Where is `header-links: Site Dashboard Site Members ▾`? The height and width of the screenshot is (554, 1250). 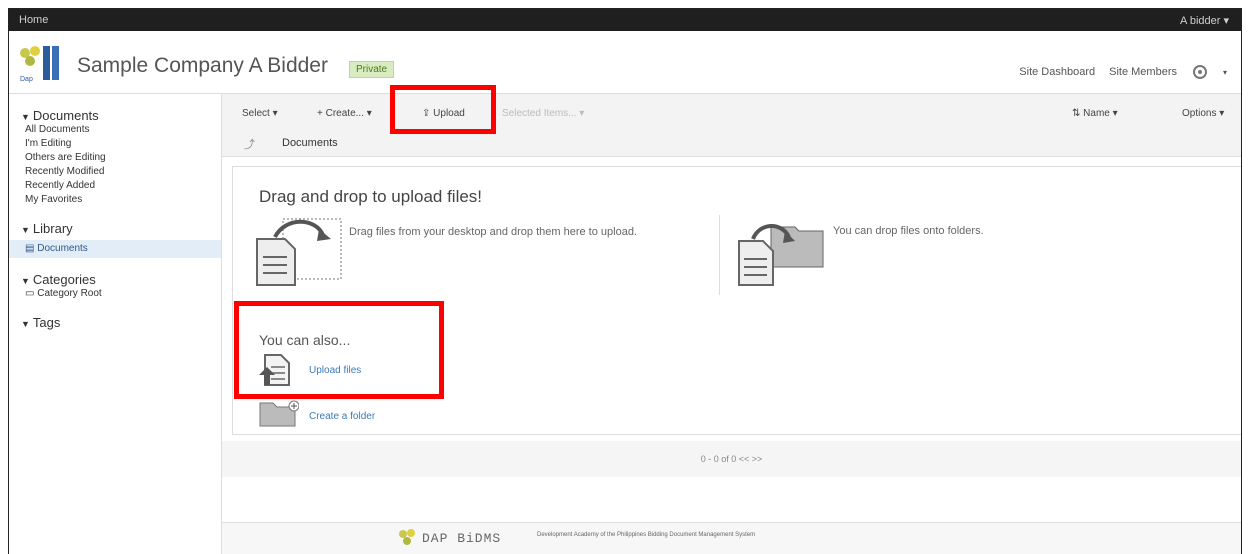
header-links: Site Dashboard Site Members ▾ is located at coordinates (1123, 72).